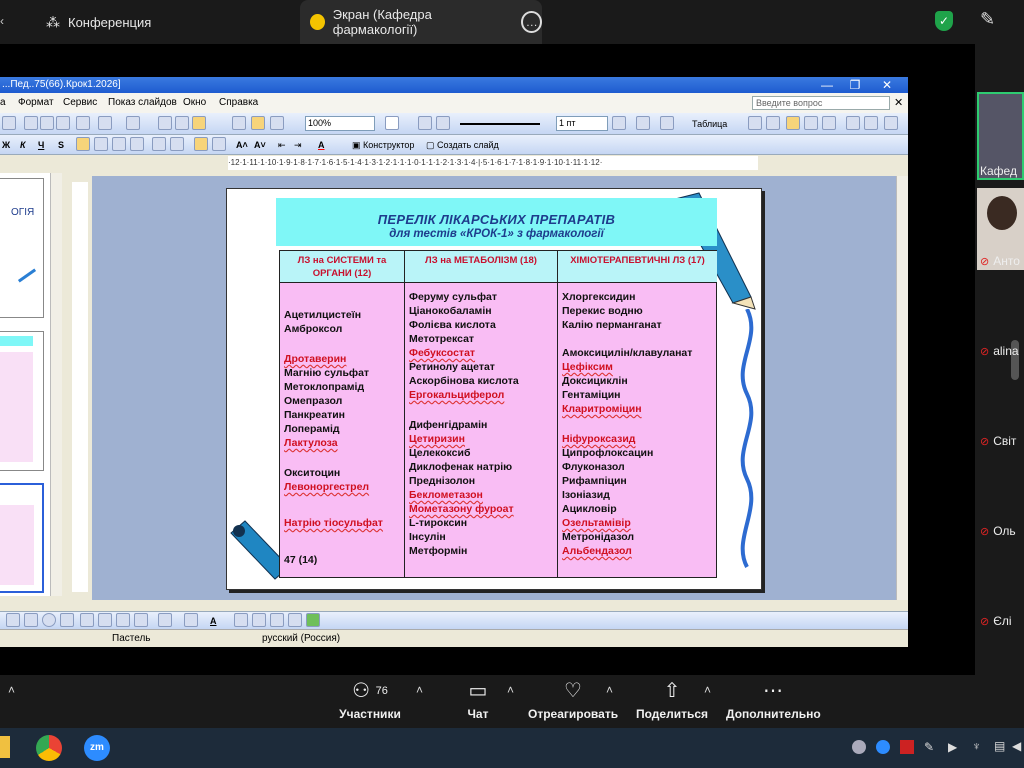 Image resolution: width=1024 pixels, height=768 pixels. What do you see at coordinates (821, 103) in the screenshot?
I see `help-search-input: Введите вопрос` at bounding box center [821, 103].